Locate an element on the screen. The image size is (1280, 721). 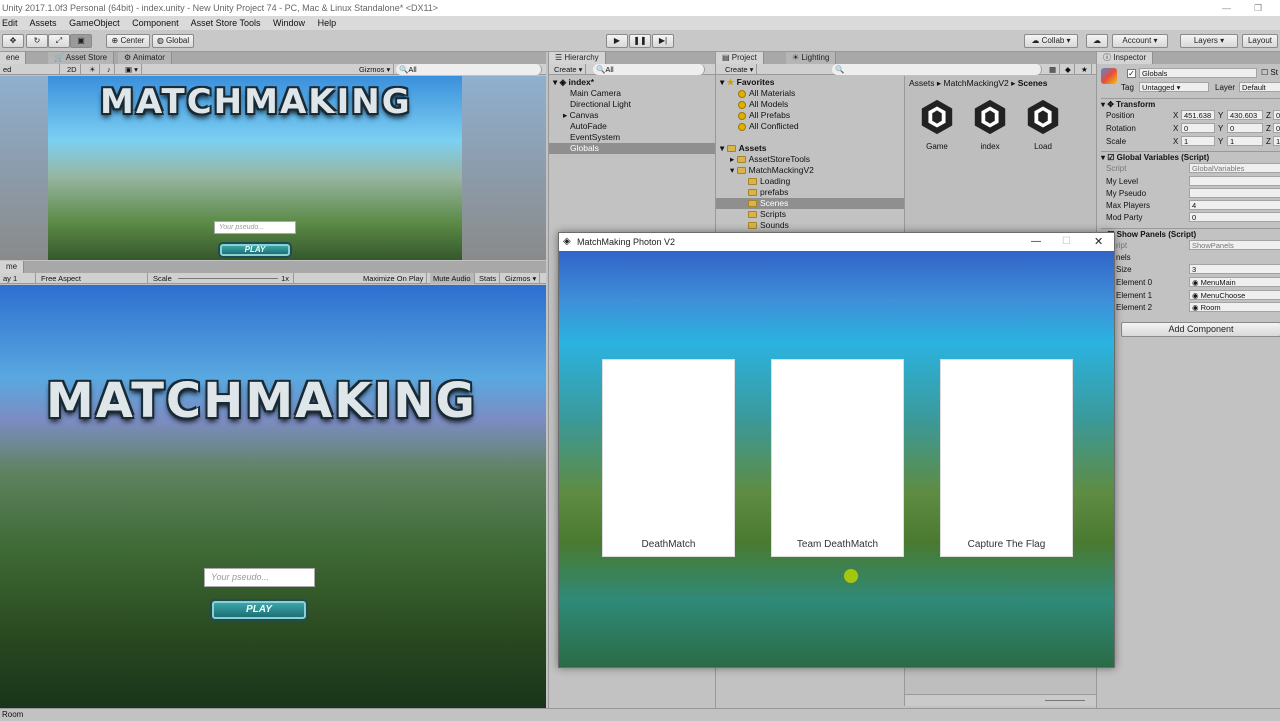
hierarchy-item-eventsystem: EventSystem is located at coordinates (595, 137).